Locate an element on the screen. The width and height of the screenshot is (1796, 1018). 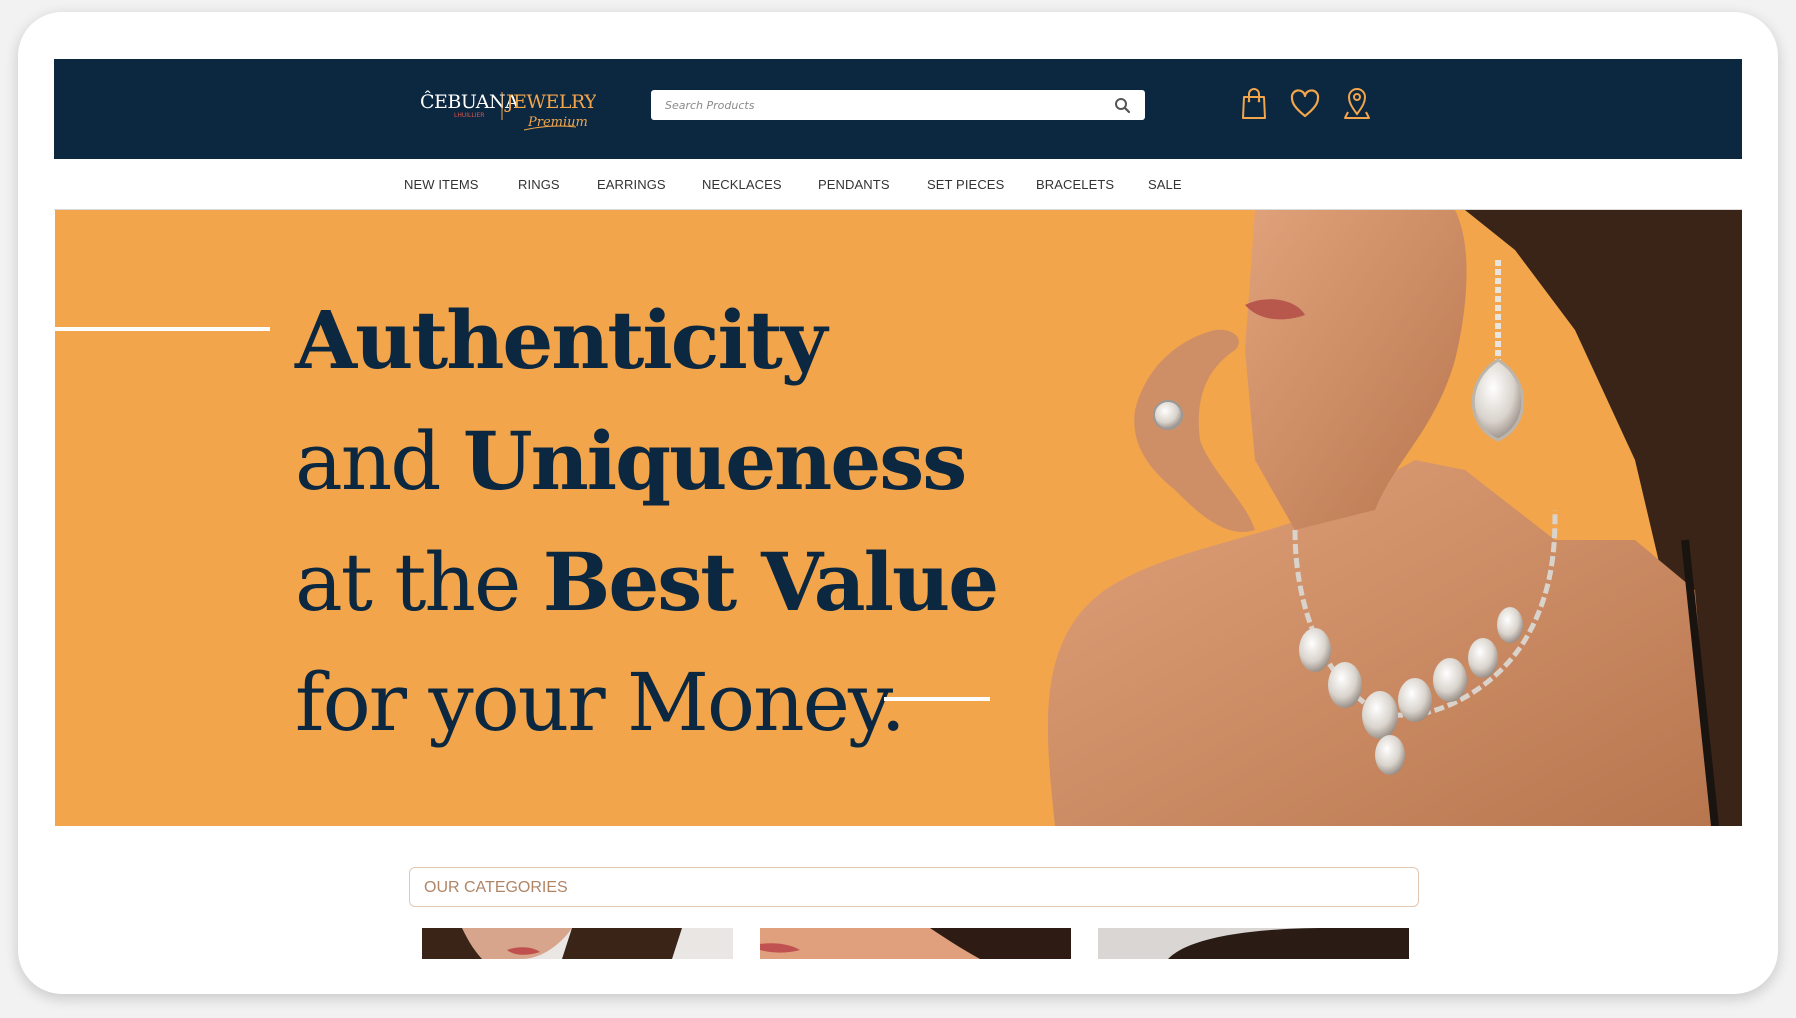
hero-line-3: at the Best Value is located at coordinates (647, 582).